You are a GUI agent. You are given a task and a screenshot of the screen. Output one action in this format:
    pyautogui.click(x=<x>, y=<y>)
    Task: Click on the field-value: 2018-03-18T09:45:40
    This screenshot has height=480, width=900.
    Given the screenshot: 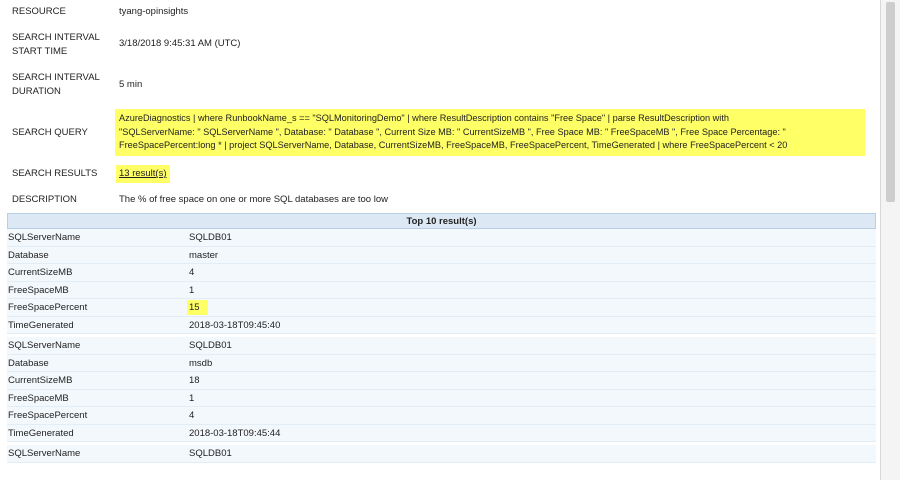 What is the action you would take?
    pyautogui.click(x=235, y=325)
    